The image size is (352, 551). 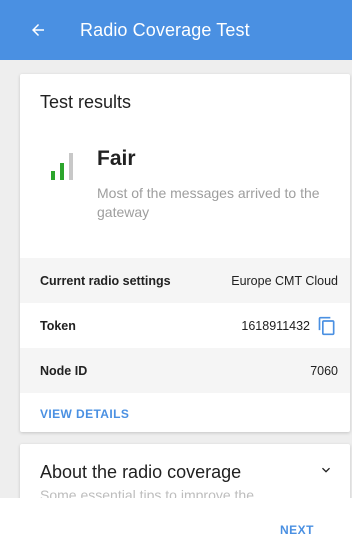 What do you see at coordinates (86, 102) in the screenshot?
I see `test-results-title: Test results` at bounding box center [86, 102].